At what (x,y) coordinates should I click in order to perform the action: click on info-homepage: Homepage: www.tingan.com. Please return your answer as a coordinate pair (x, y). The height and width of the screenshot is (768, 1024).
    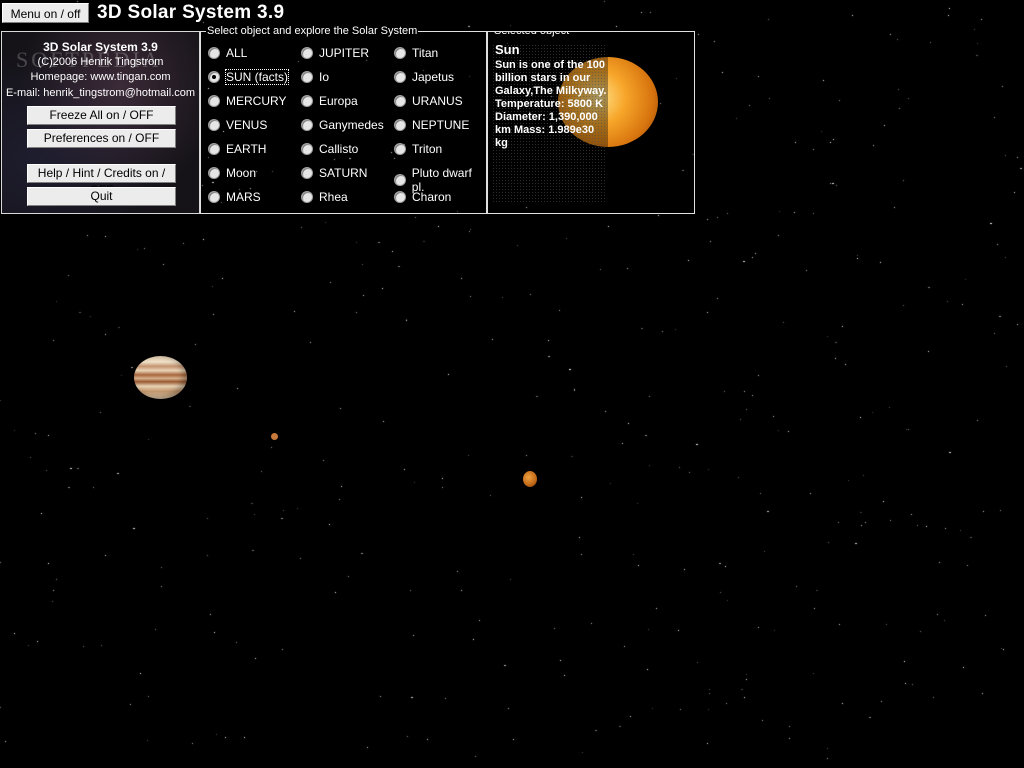
    Looking at the image, I should click on (100, 77).